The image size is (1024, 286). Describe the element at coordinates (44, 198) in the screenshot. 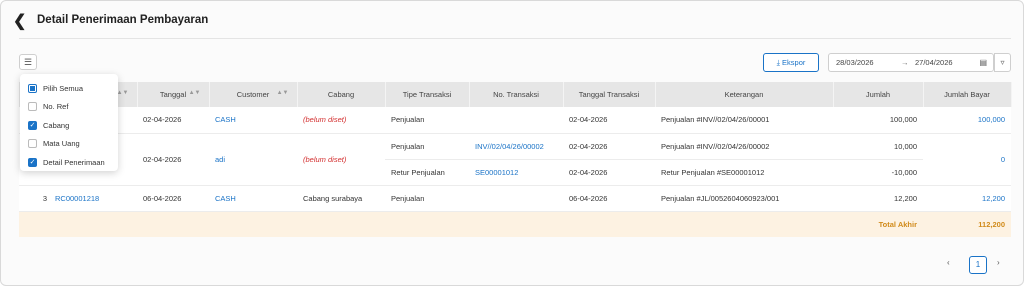

I see `row-number: 3` at that location.